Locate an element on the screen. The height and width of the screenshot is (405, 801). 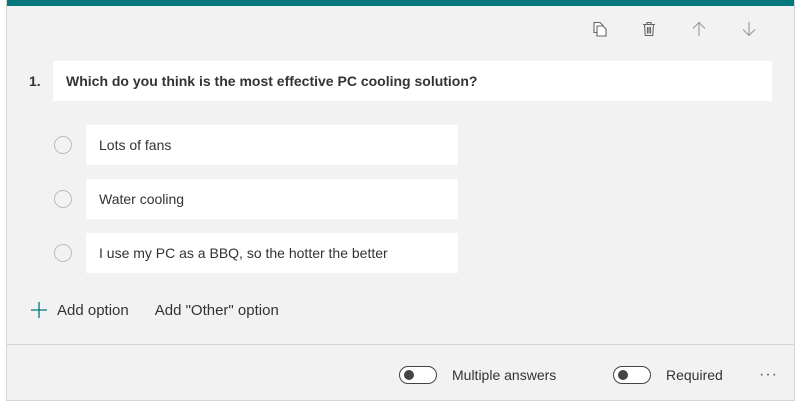
add-other-option-button: Add "Other" option is located at coordinates (217, 310).